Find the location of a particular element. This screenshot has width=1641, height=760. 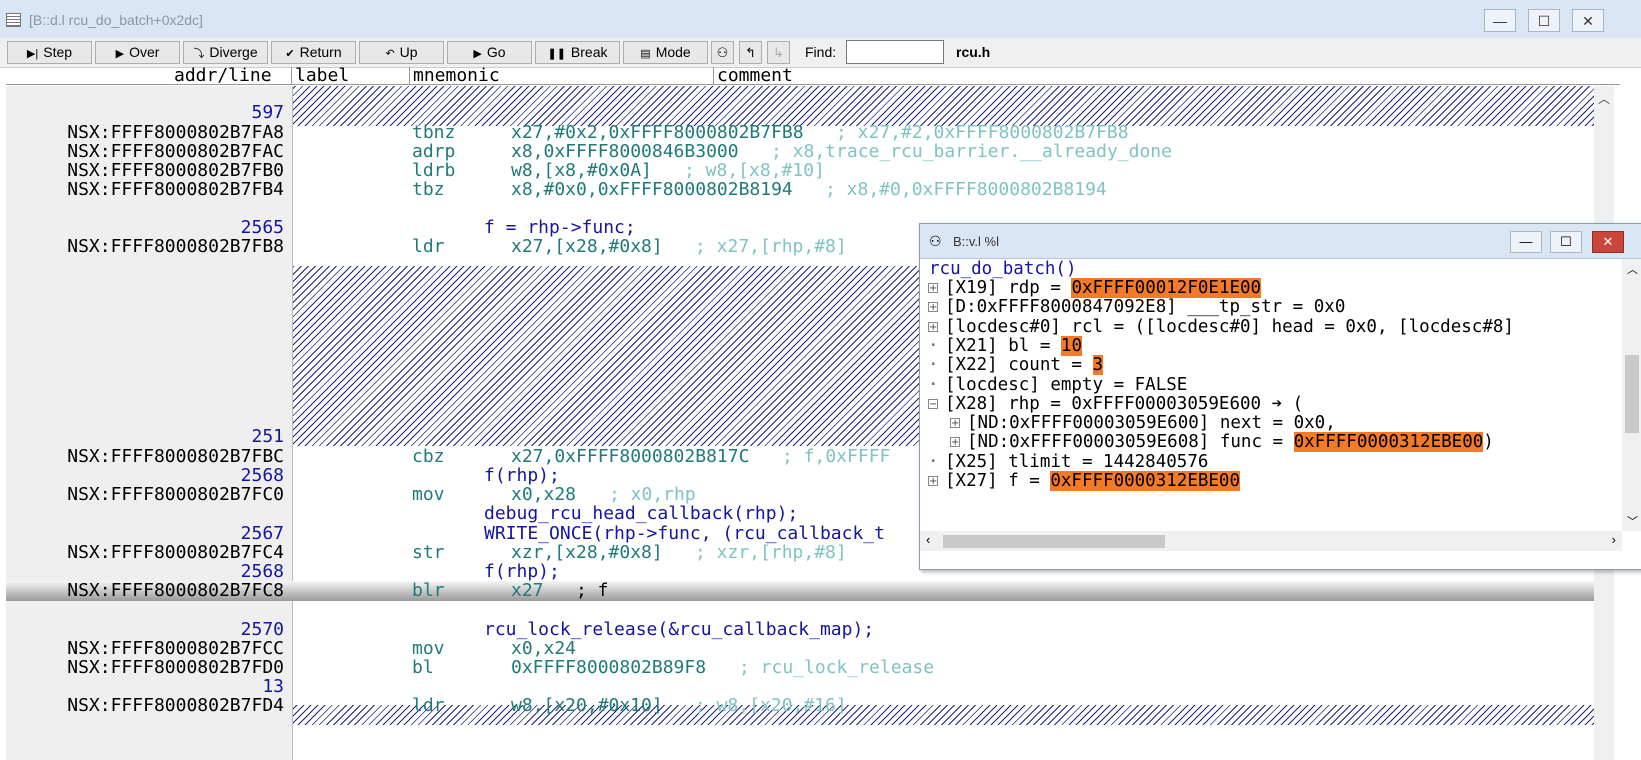

variable-row: + [D:0xFFFF8000847092E8] ___tp_str = 0x0 is located at coordinates (1274, 307).